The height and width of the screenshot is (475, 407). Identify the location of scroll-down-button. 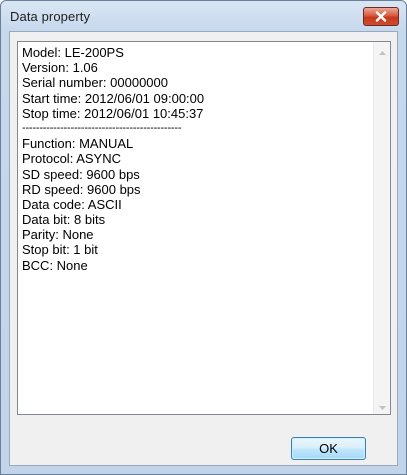
(382, 405).